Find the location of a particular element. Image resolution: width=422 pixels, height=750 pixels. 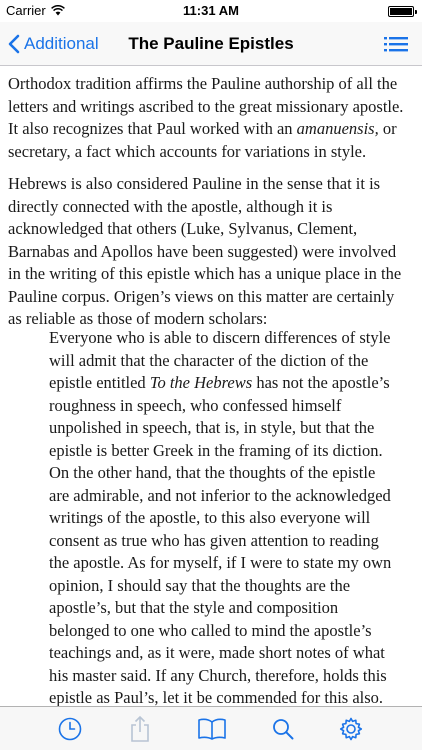

navigation-bar: Additional The Pauline Epistles is located at coordinates (211, 44).